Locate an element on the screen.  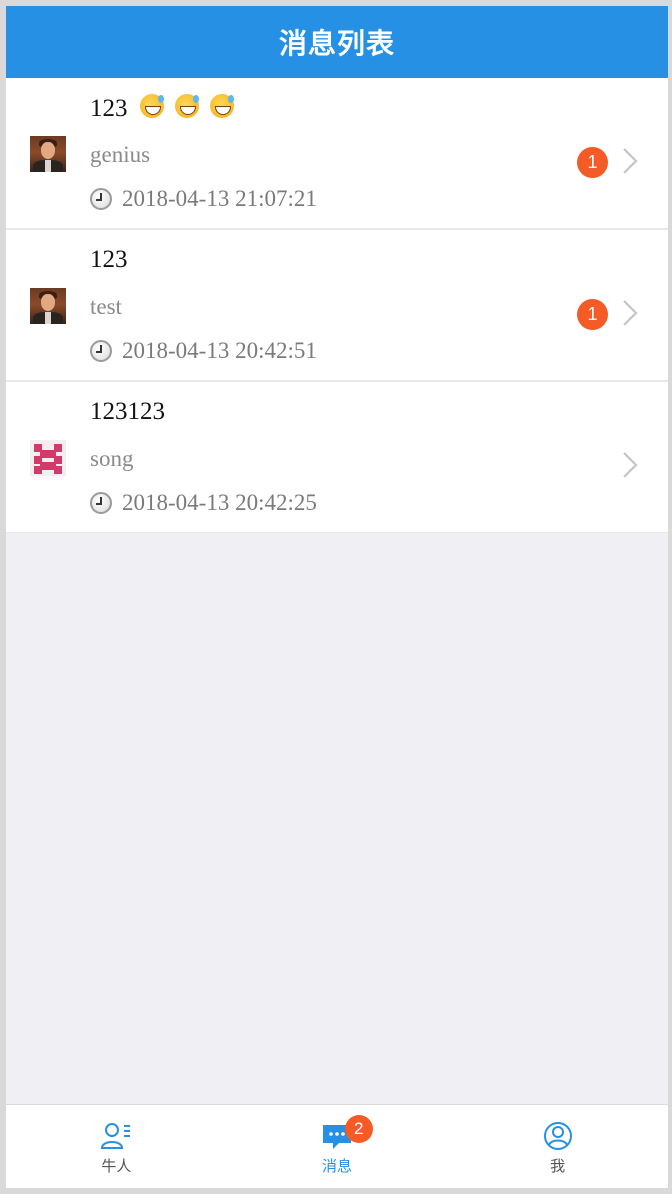
page-title: 消息列表 is located at coordinates (336, 43).